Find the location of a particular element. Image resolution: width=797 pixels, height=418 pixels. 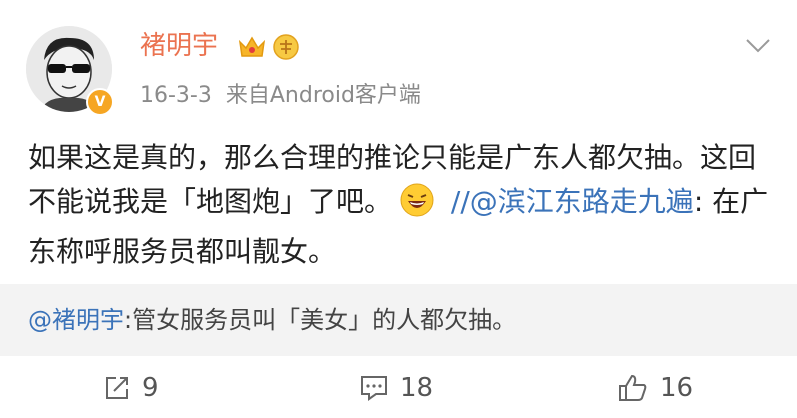

author-name: 褚明宇 is located at coordinates (179, 46).